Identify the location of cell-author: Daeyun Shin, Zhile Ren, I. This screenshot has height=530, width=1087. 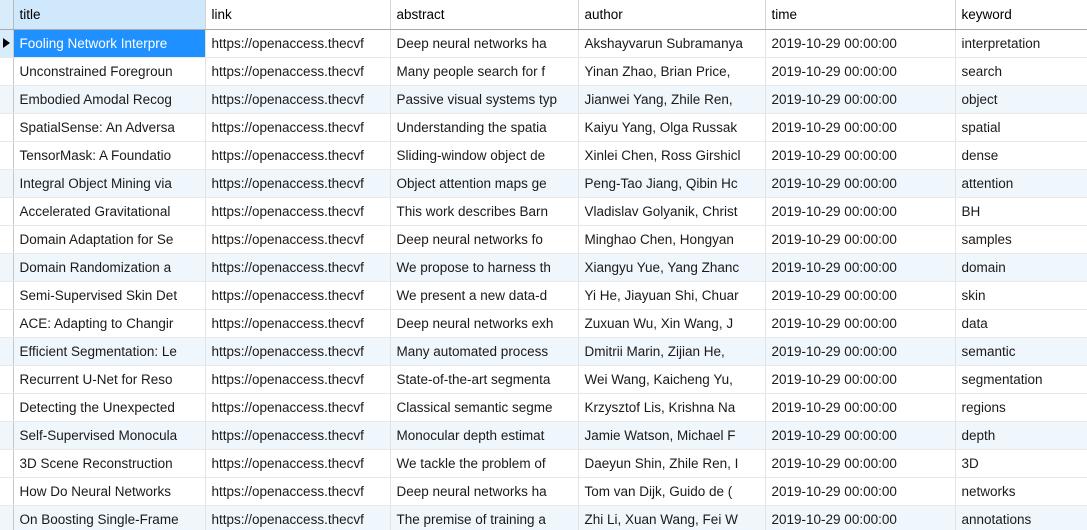
(672, 463).